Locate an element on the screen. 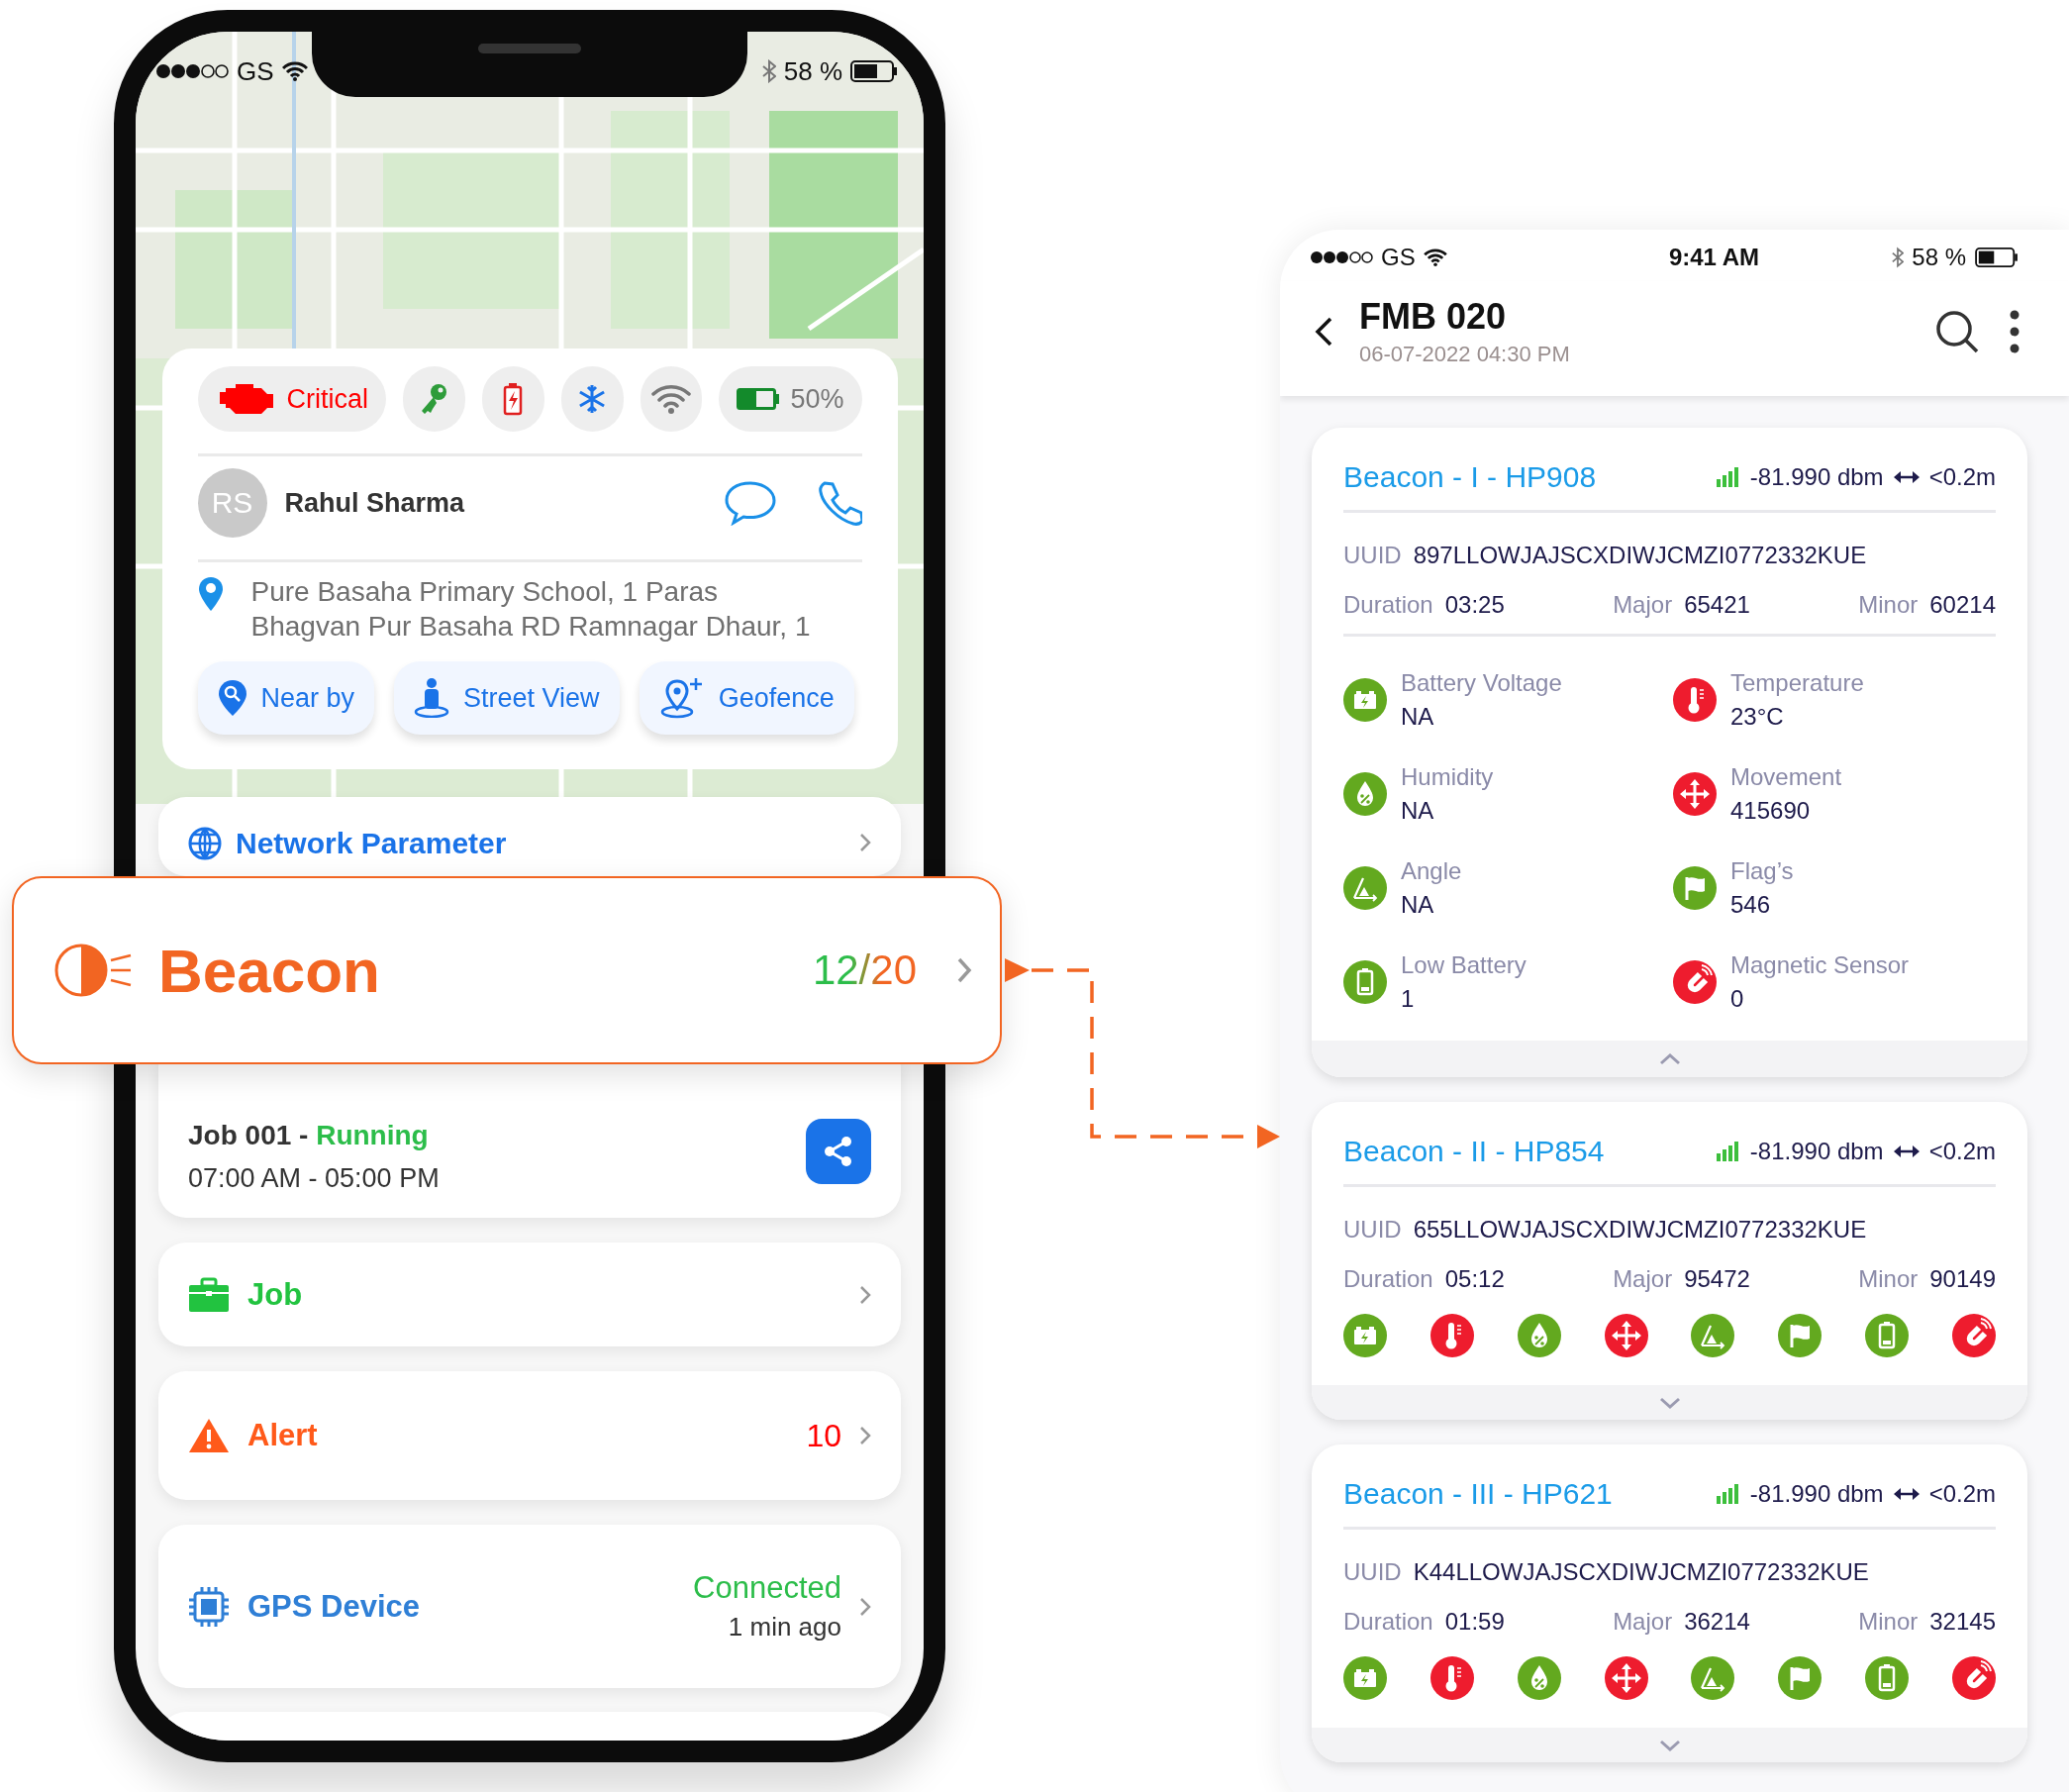 The width and height of the screenshot is (2069, 1792). menu-card: Alert 10 is located at coordinates (529, 1435).